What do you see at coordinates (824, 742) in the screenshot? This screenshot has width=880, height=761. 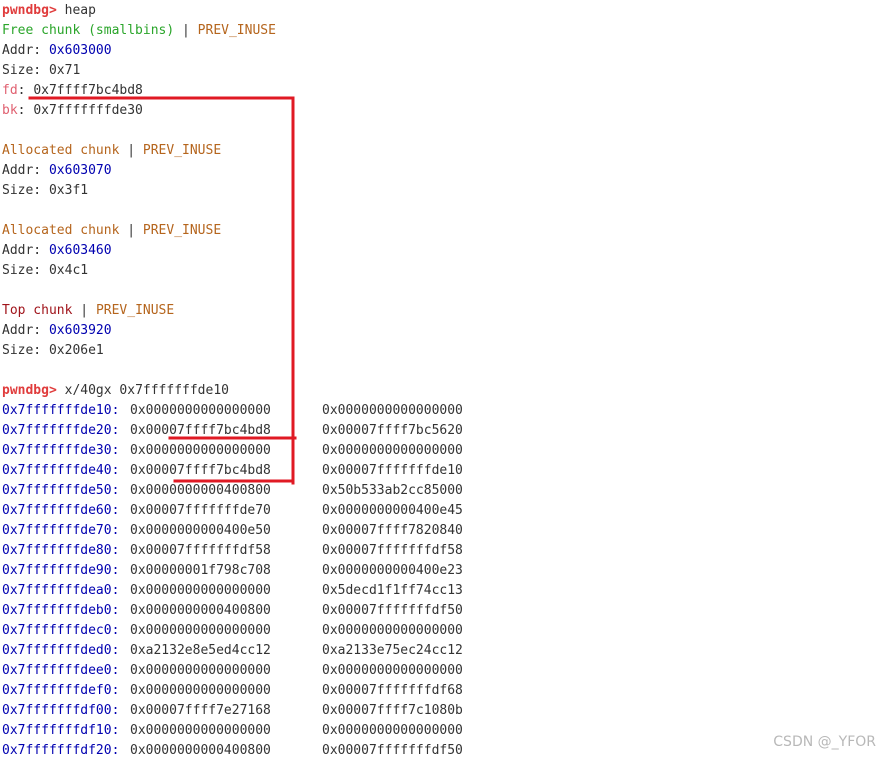 I see `watermark: CSDN @_YFOR` at bounding box center [824, 742].